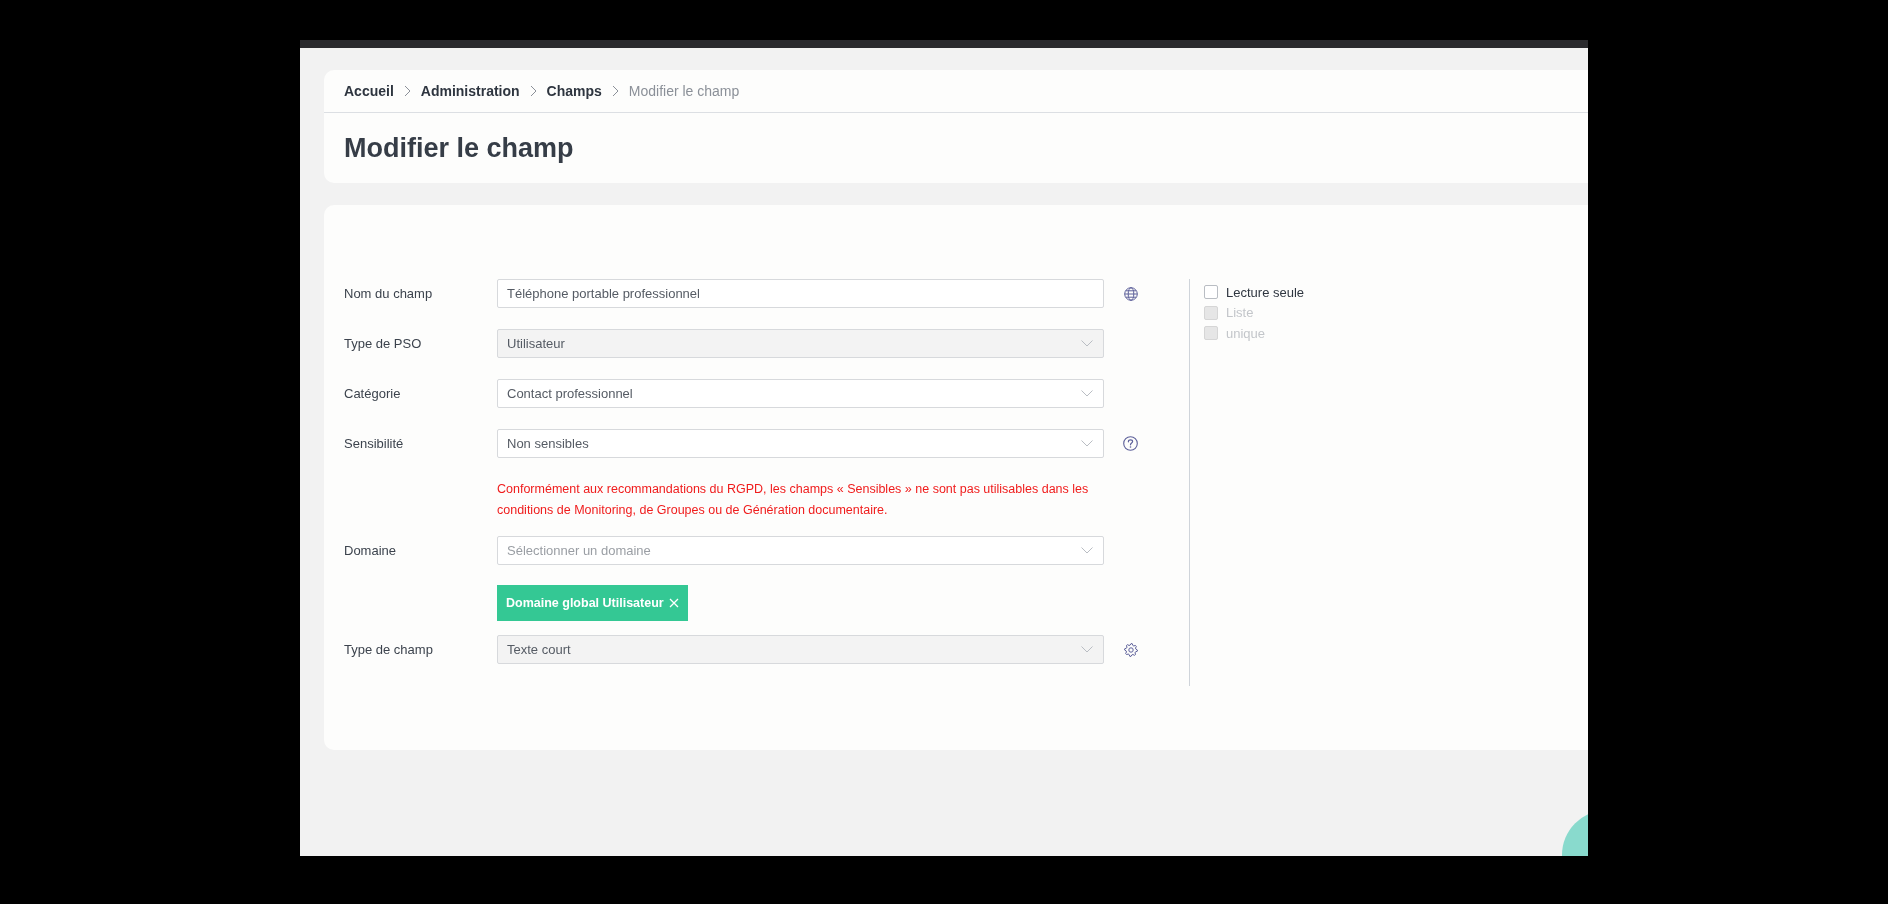  I want to click on field-label: Domaine, so click(370, 550).